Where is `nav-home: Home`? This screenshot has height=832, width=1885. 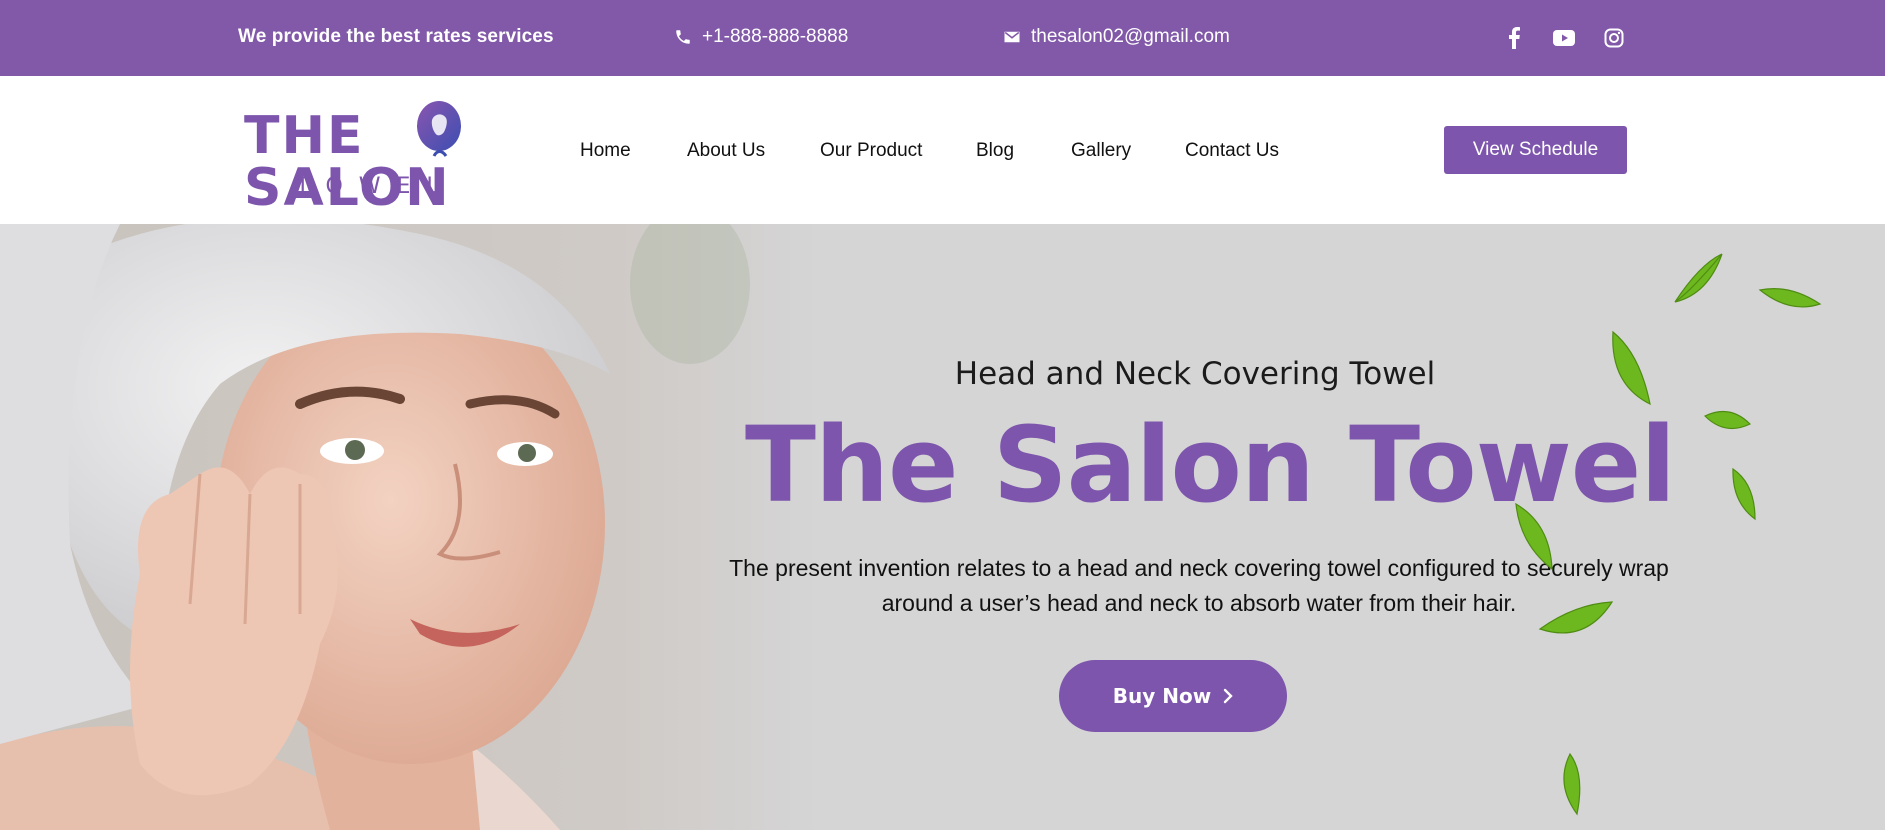
nav-home: Home is located at coordinates (605, 151).